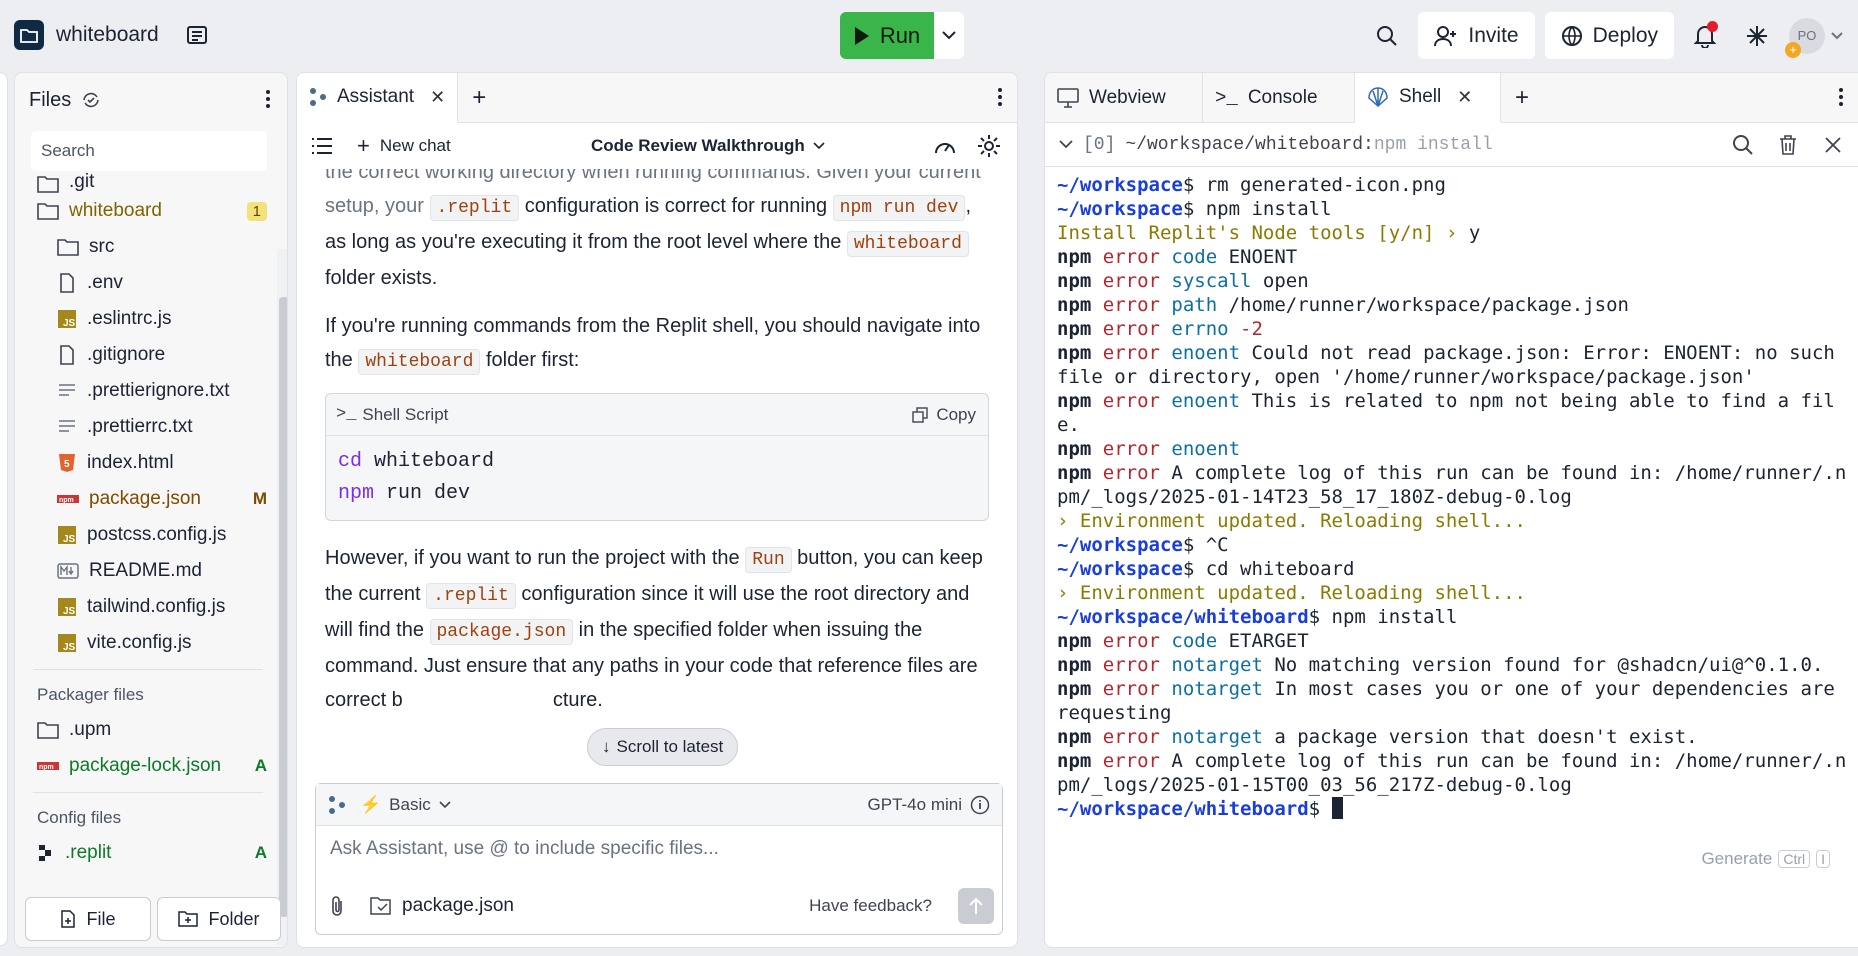 Image resolution: width=1858 pixels, height=956 pixels. I want to click on tab-label: Assistant, so click(376, 96).